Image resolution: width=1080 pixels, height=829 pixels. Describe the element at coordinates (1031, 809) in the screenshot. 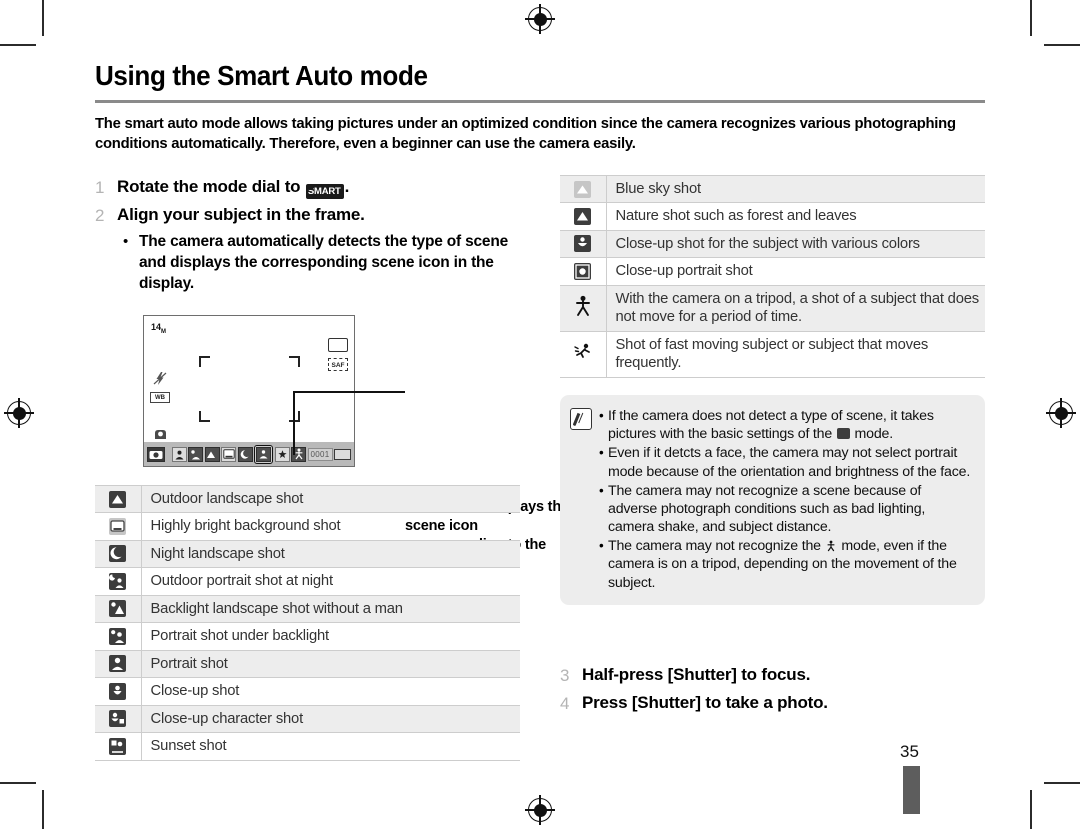

I see `crop-mark-bottom-right-v` at that location.